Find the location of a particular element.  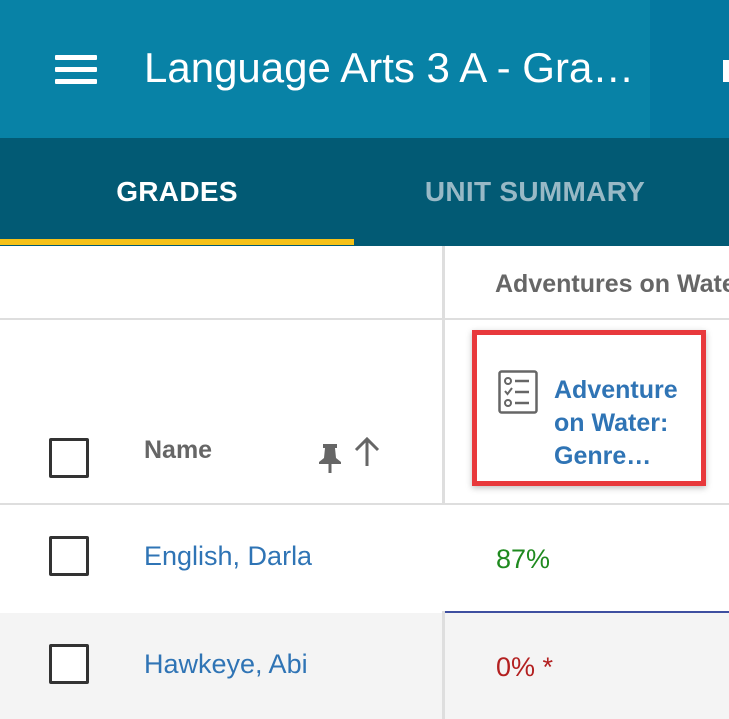

select-all-checkbox is located at coordinates (69, 458).